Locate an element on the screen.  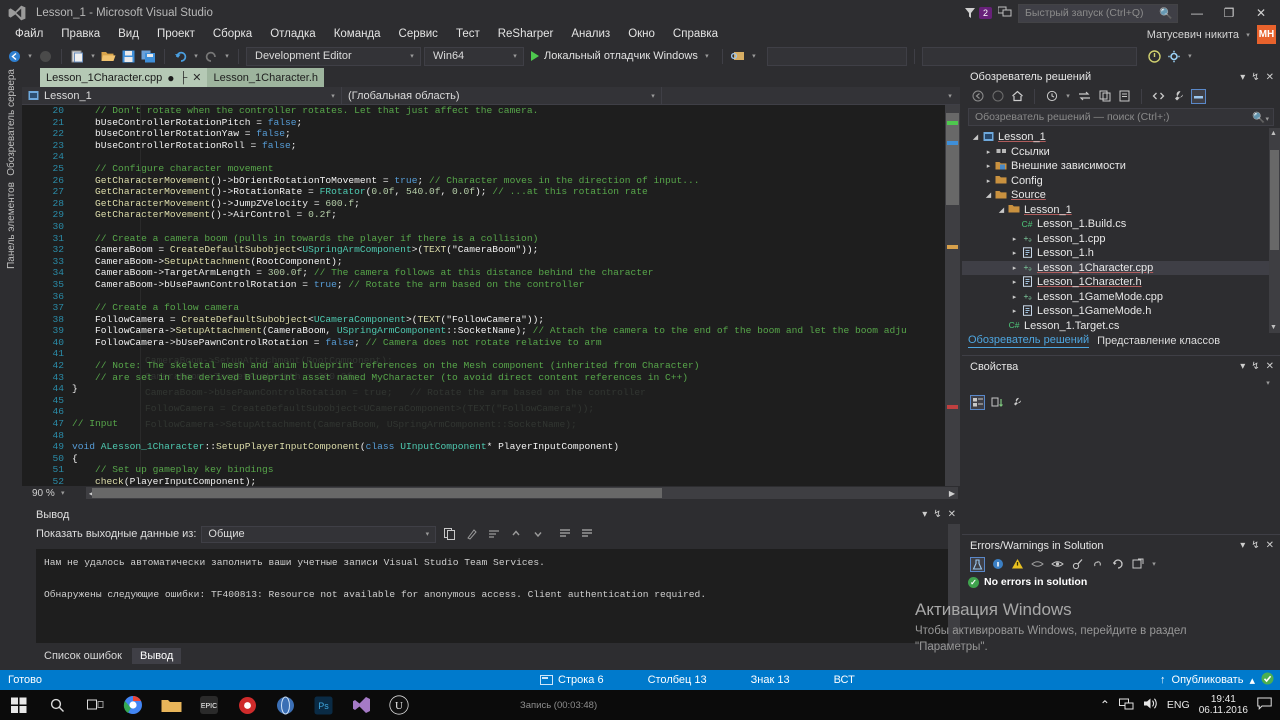
menu-item-build: Сборка is located at coordinates (232, 34).